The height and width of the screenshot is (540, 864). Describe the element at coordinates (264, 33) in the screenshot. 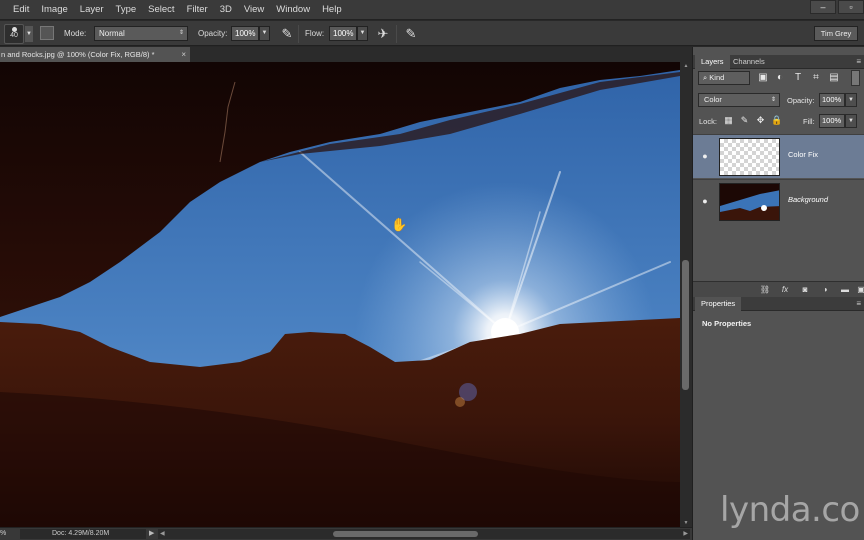

I see `opacity-slider-arrow-icon: ▼` at that location.